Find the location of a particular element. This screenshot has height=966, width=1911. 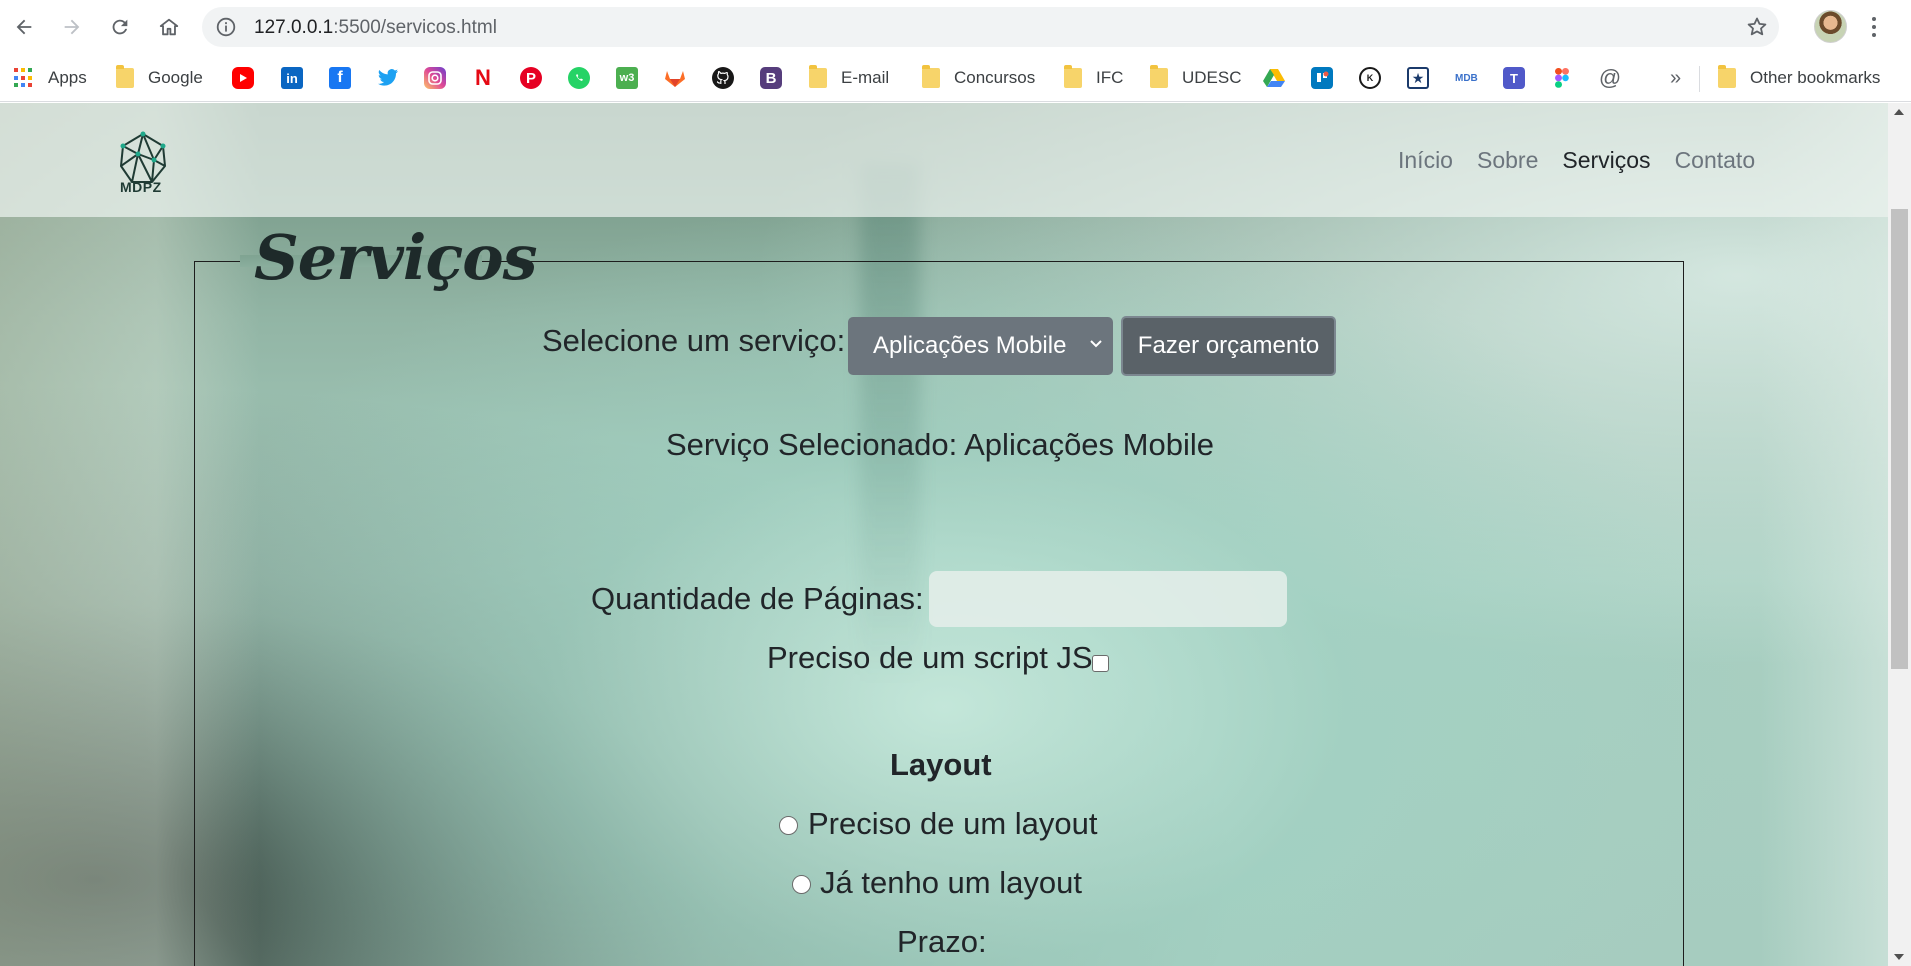

selected-service-text: Serviço Selecionado: Aplicações Mobile is located at coordinates (940, 444).